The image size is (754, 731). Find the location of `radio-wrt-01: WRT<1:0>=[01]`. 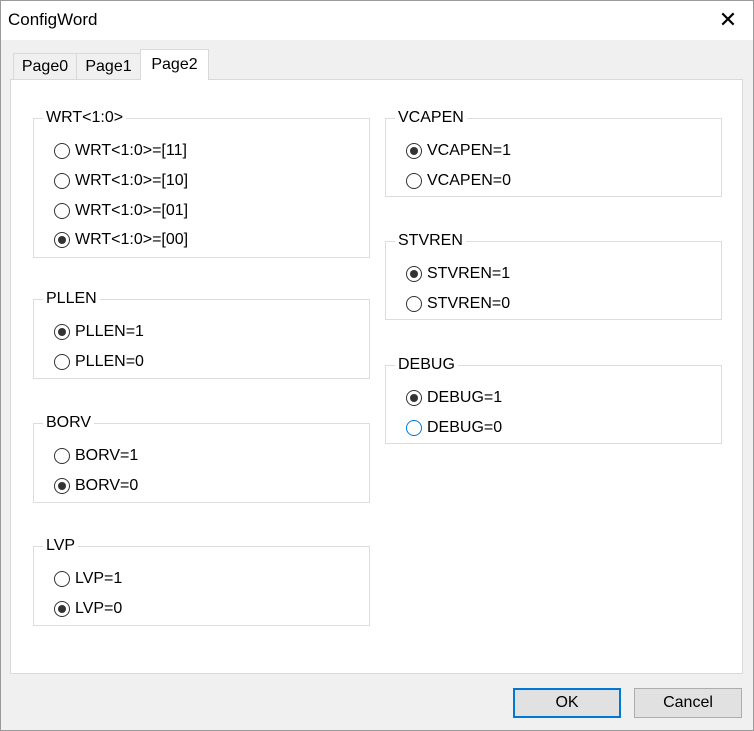

radio-wrt-01: WRT<1:0>=[01] is located at coordinates (121, 211).